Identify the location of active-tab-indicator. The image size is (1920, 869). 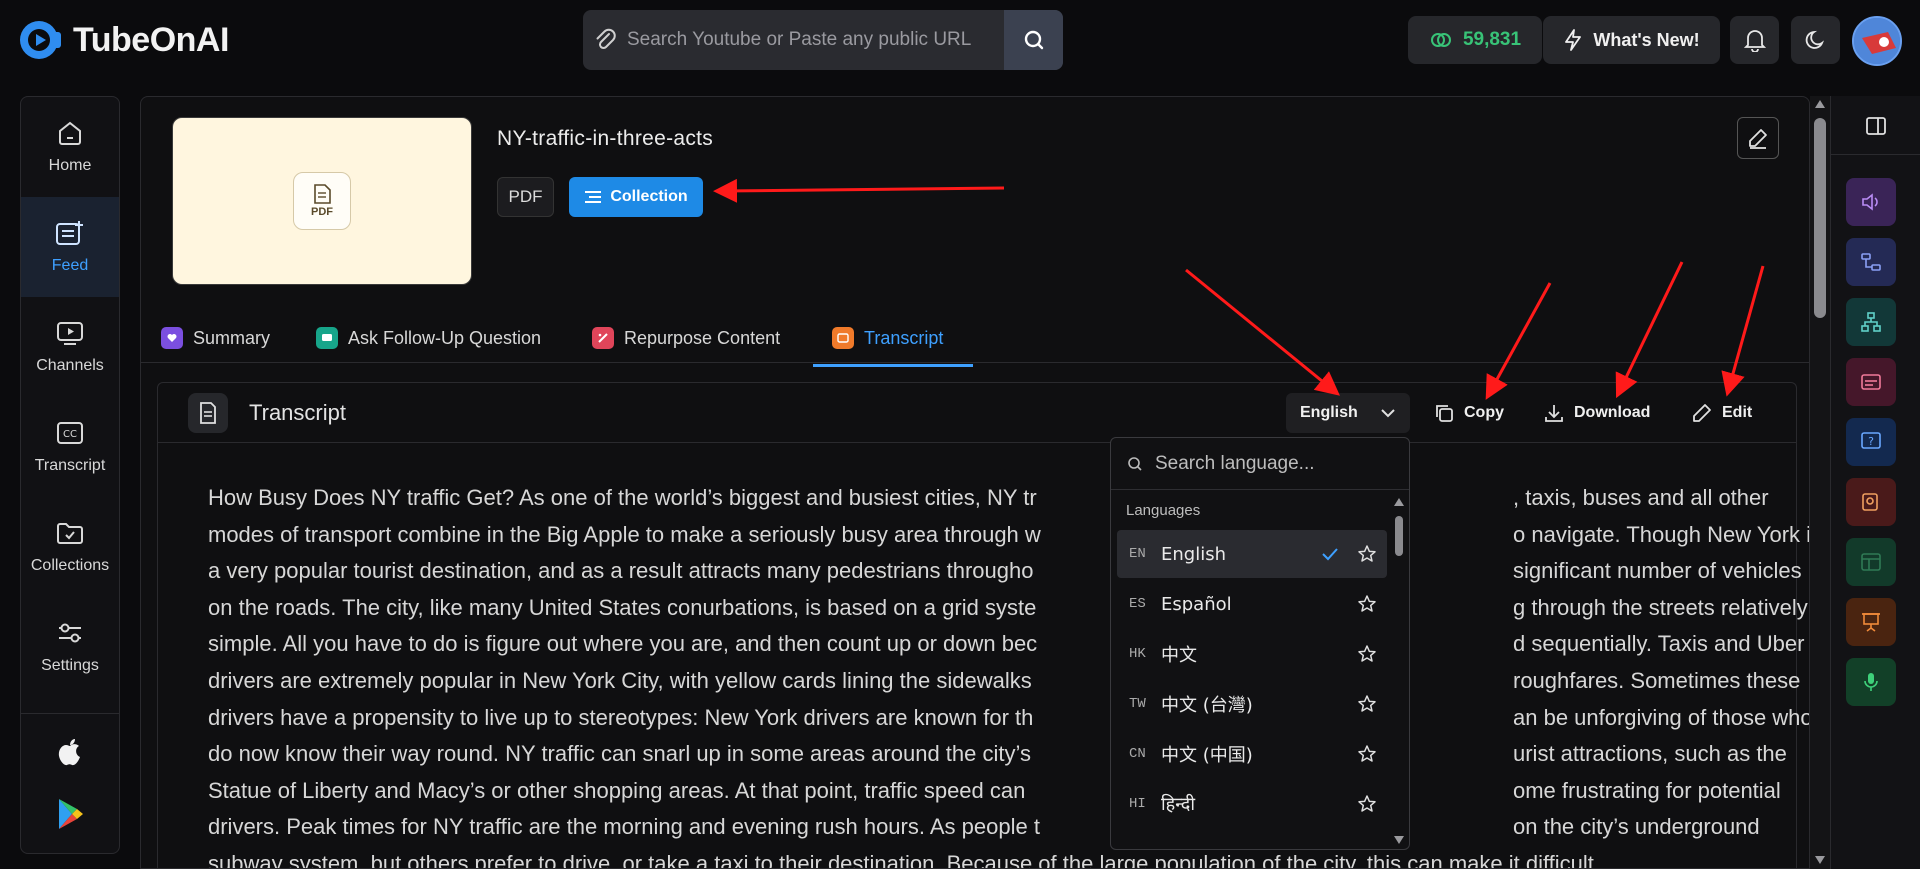
(893, 365).